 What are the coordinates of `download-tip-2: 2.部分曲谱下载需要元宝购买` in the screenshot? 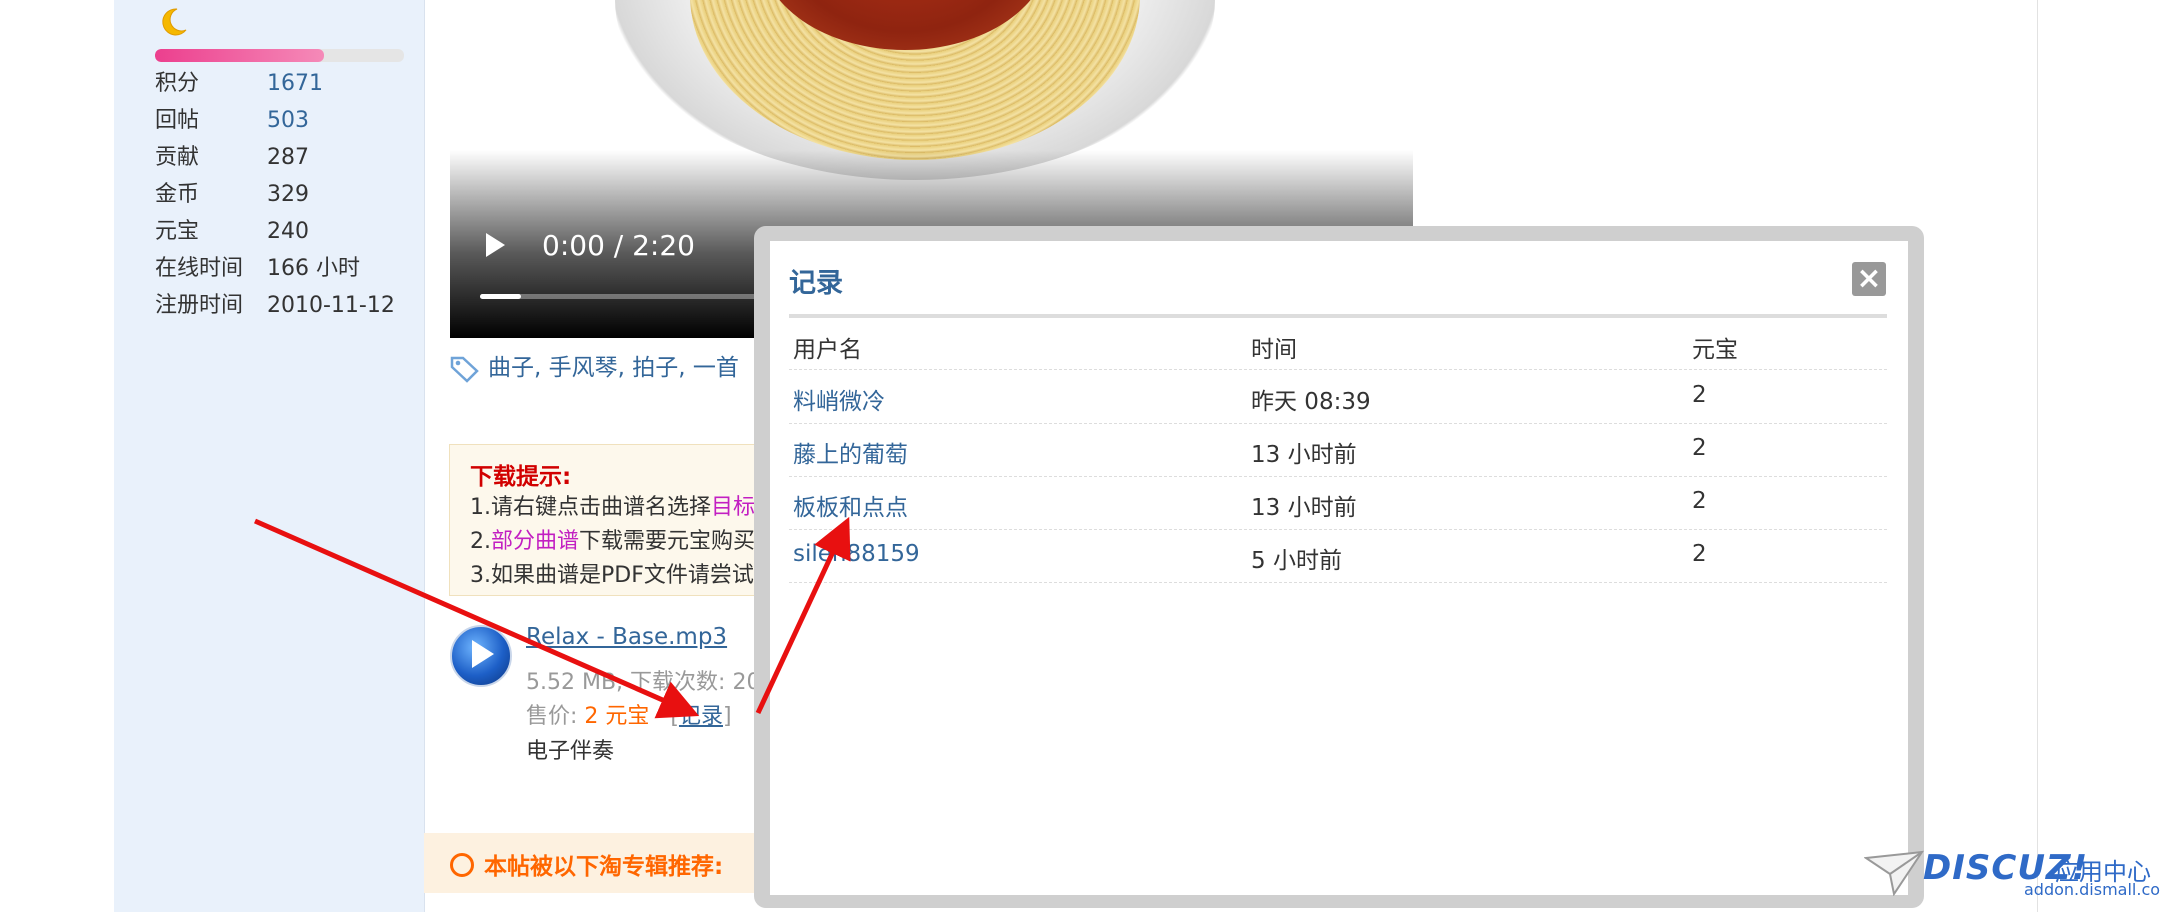 It's located at (612, 542).